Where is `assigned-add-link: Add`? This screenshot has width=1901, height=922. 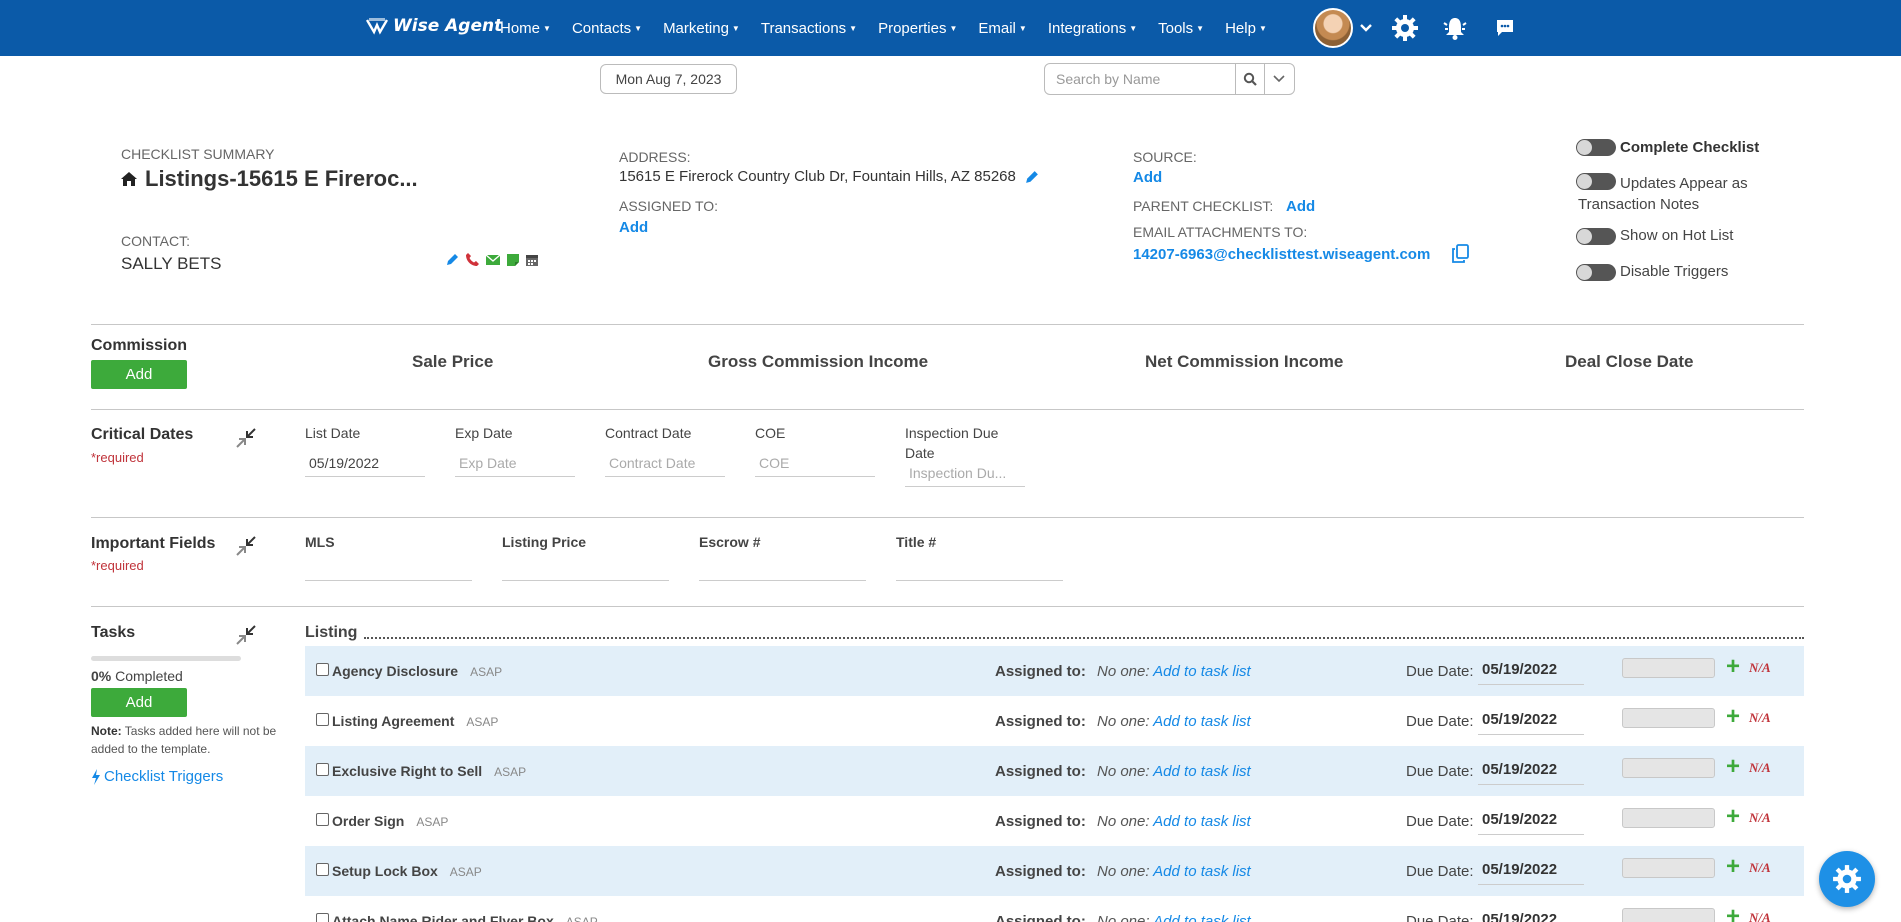 assigned-add-link: Add is located at coordinates (633, 227).